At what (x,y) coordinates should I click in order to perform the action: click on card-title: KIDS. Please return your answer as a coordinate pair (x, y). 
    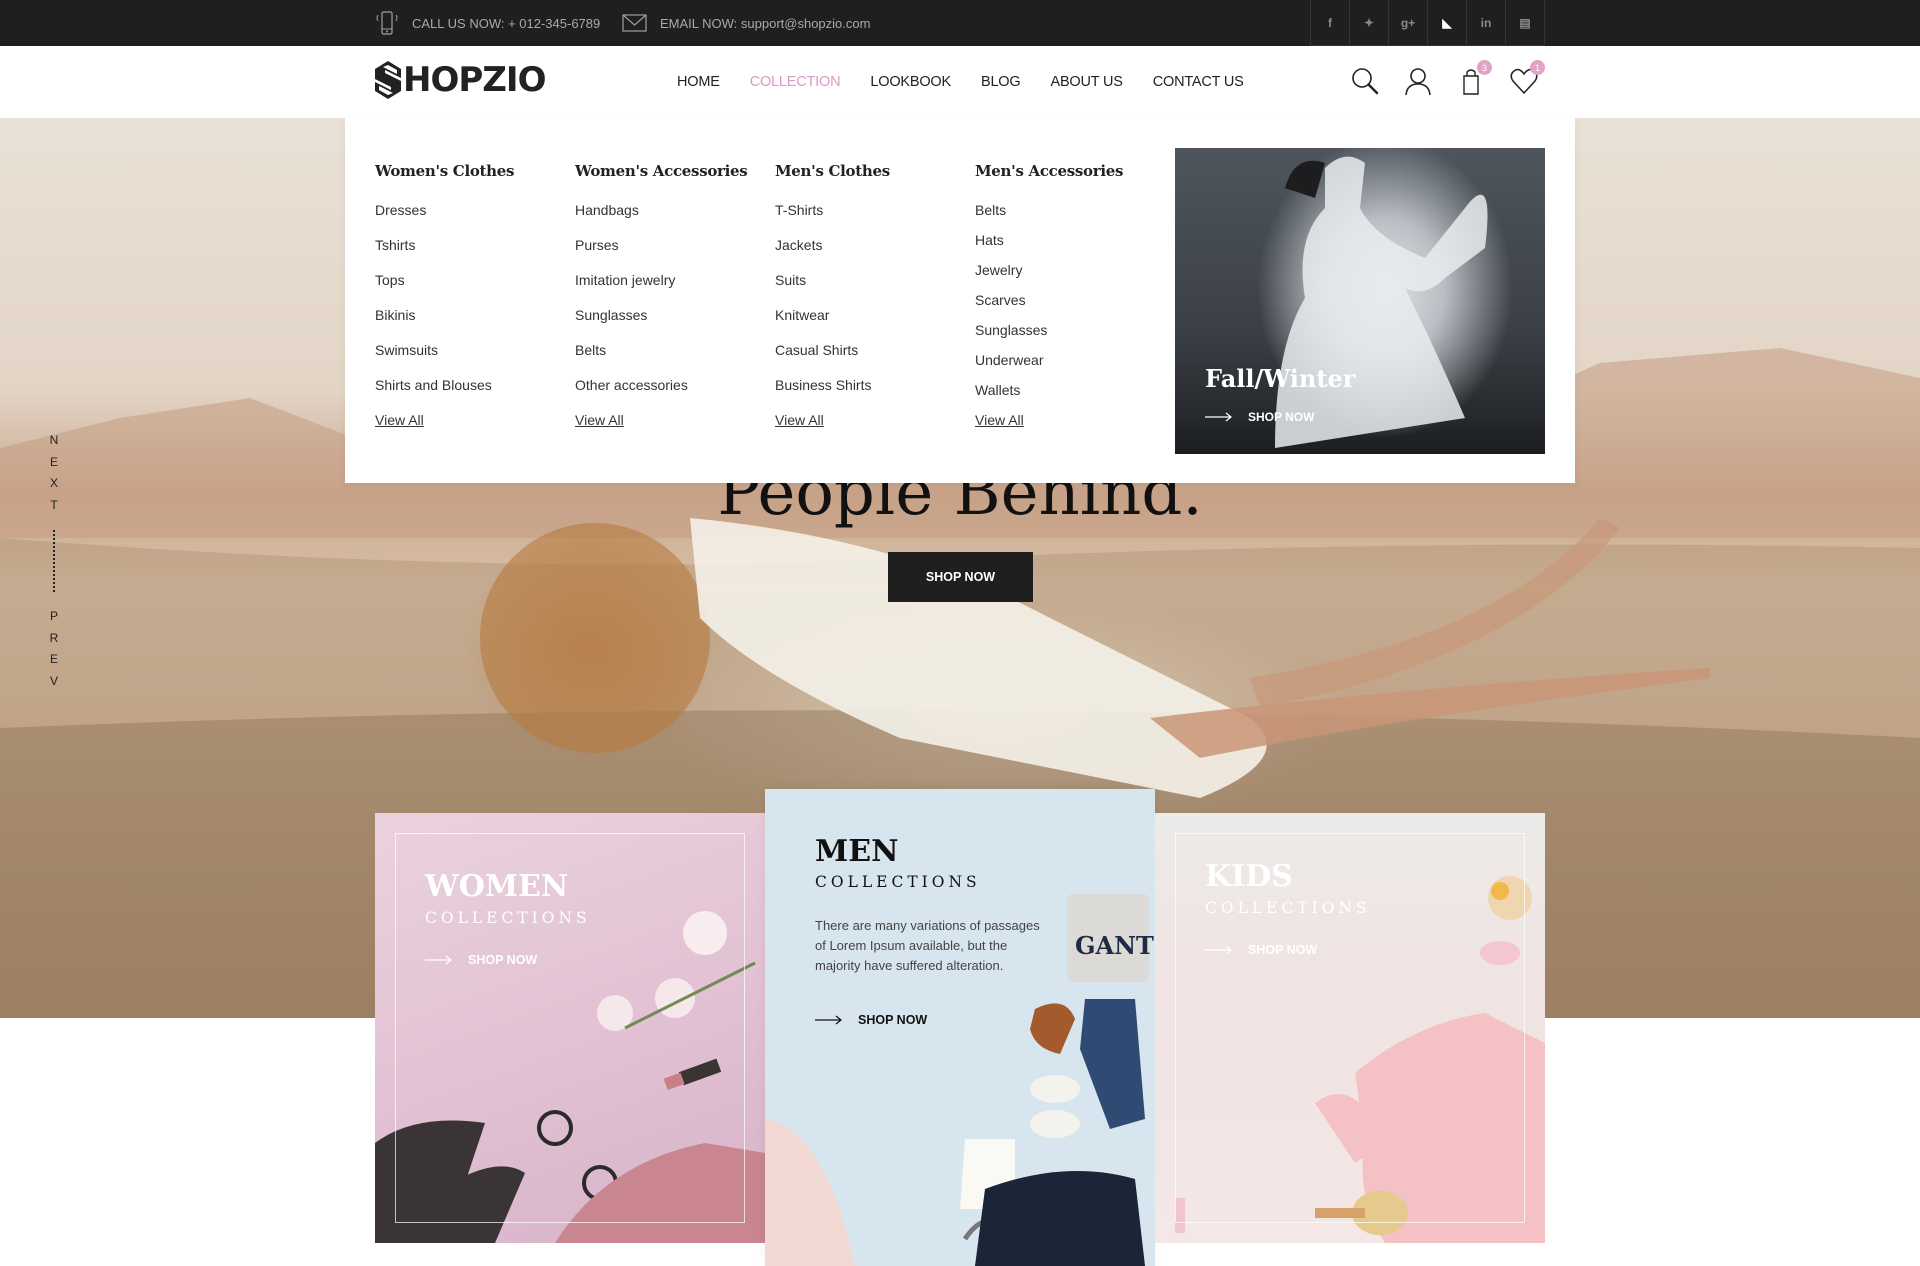
    Looking at the image, I should click on (1249, 876).